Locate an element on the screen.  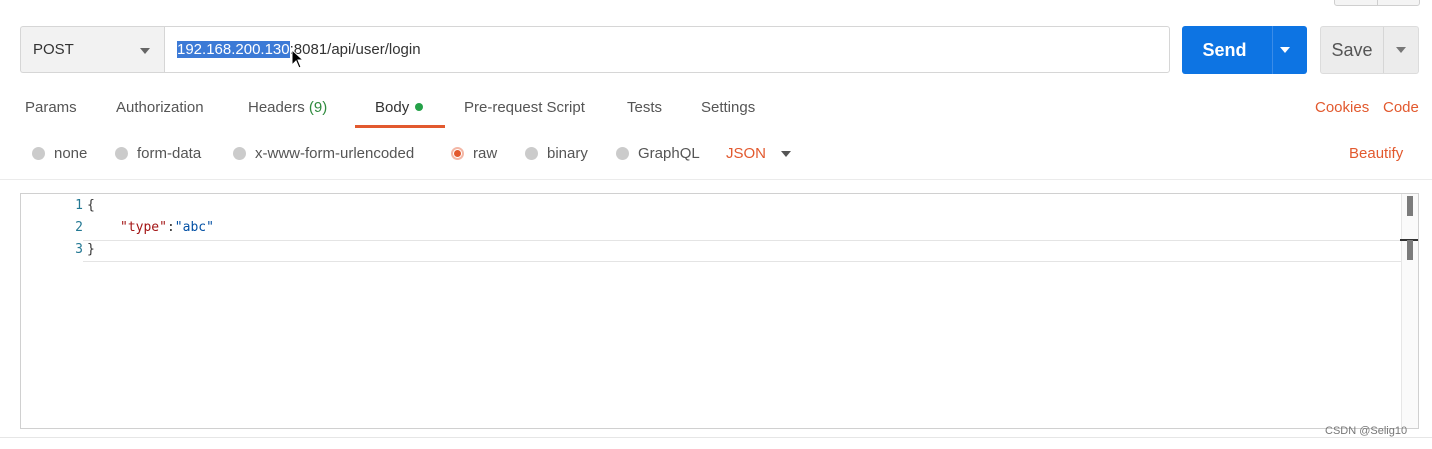
radio-form-data-label: form-data is located at coordinates (169, 153).